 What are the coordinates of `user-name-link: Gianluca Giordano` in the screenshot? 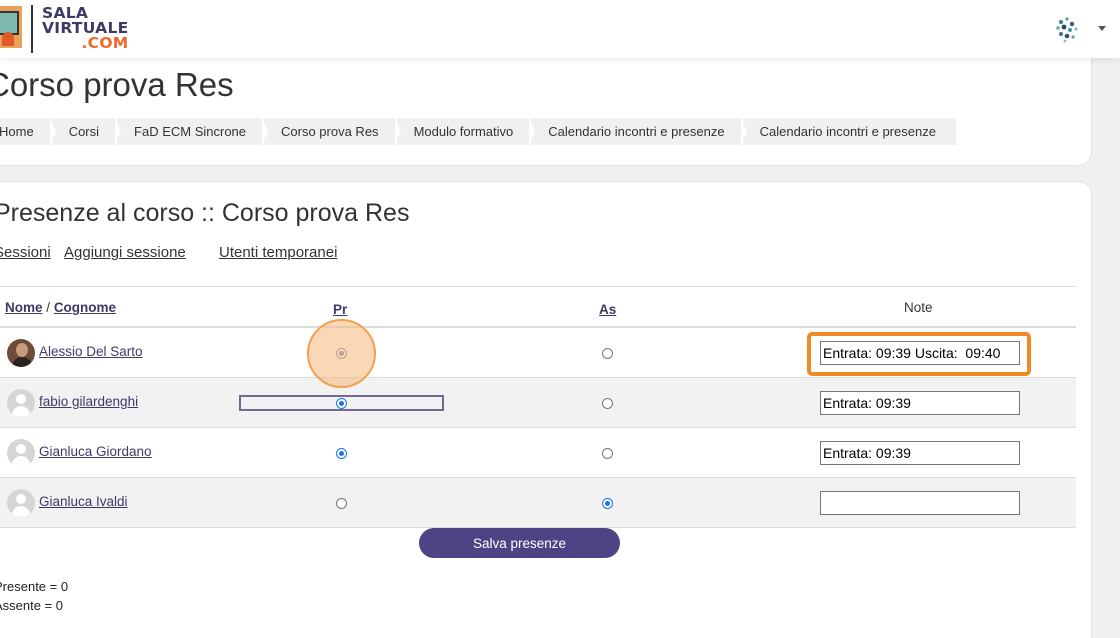 It's located at (95, 451).